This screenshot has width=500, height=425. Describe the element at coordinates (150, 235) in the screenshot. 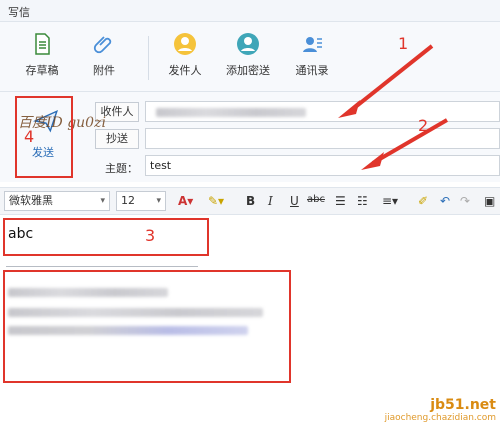

I see `annotation-number-3: 3` at that location.